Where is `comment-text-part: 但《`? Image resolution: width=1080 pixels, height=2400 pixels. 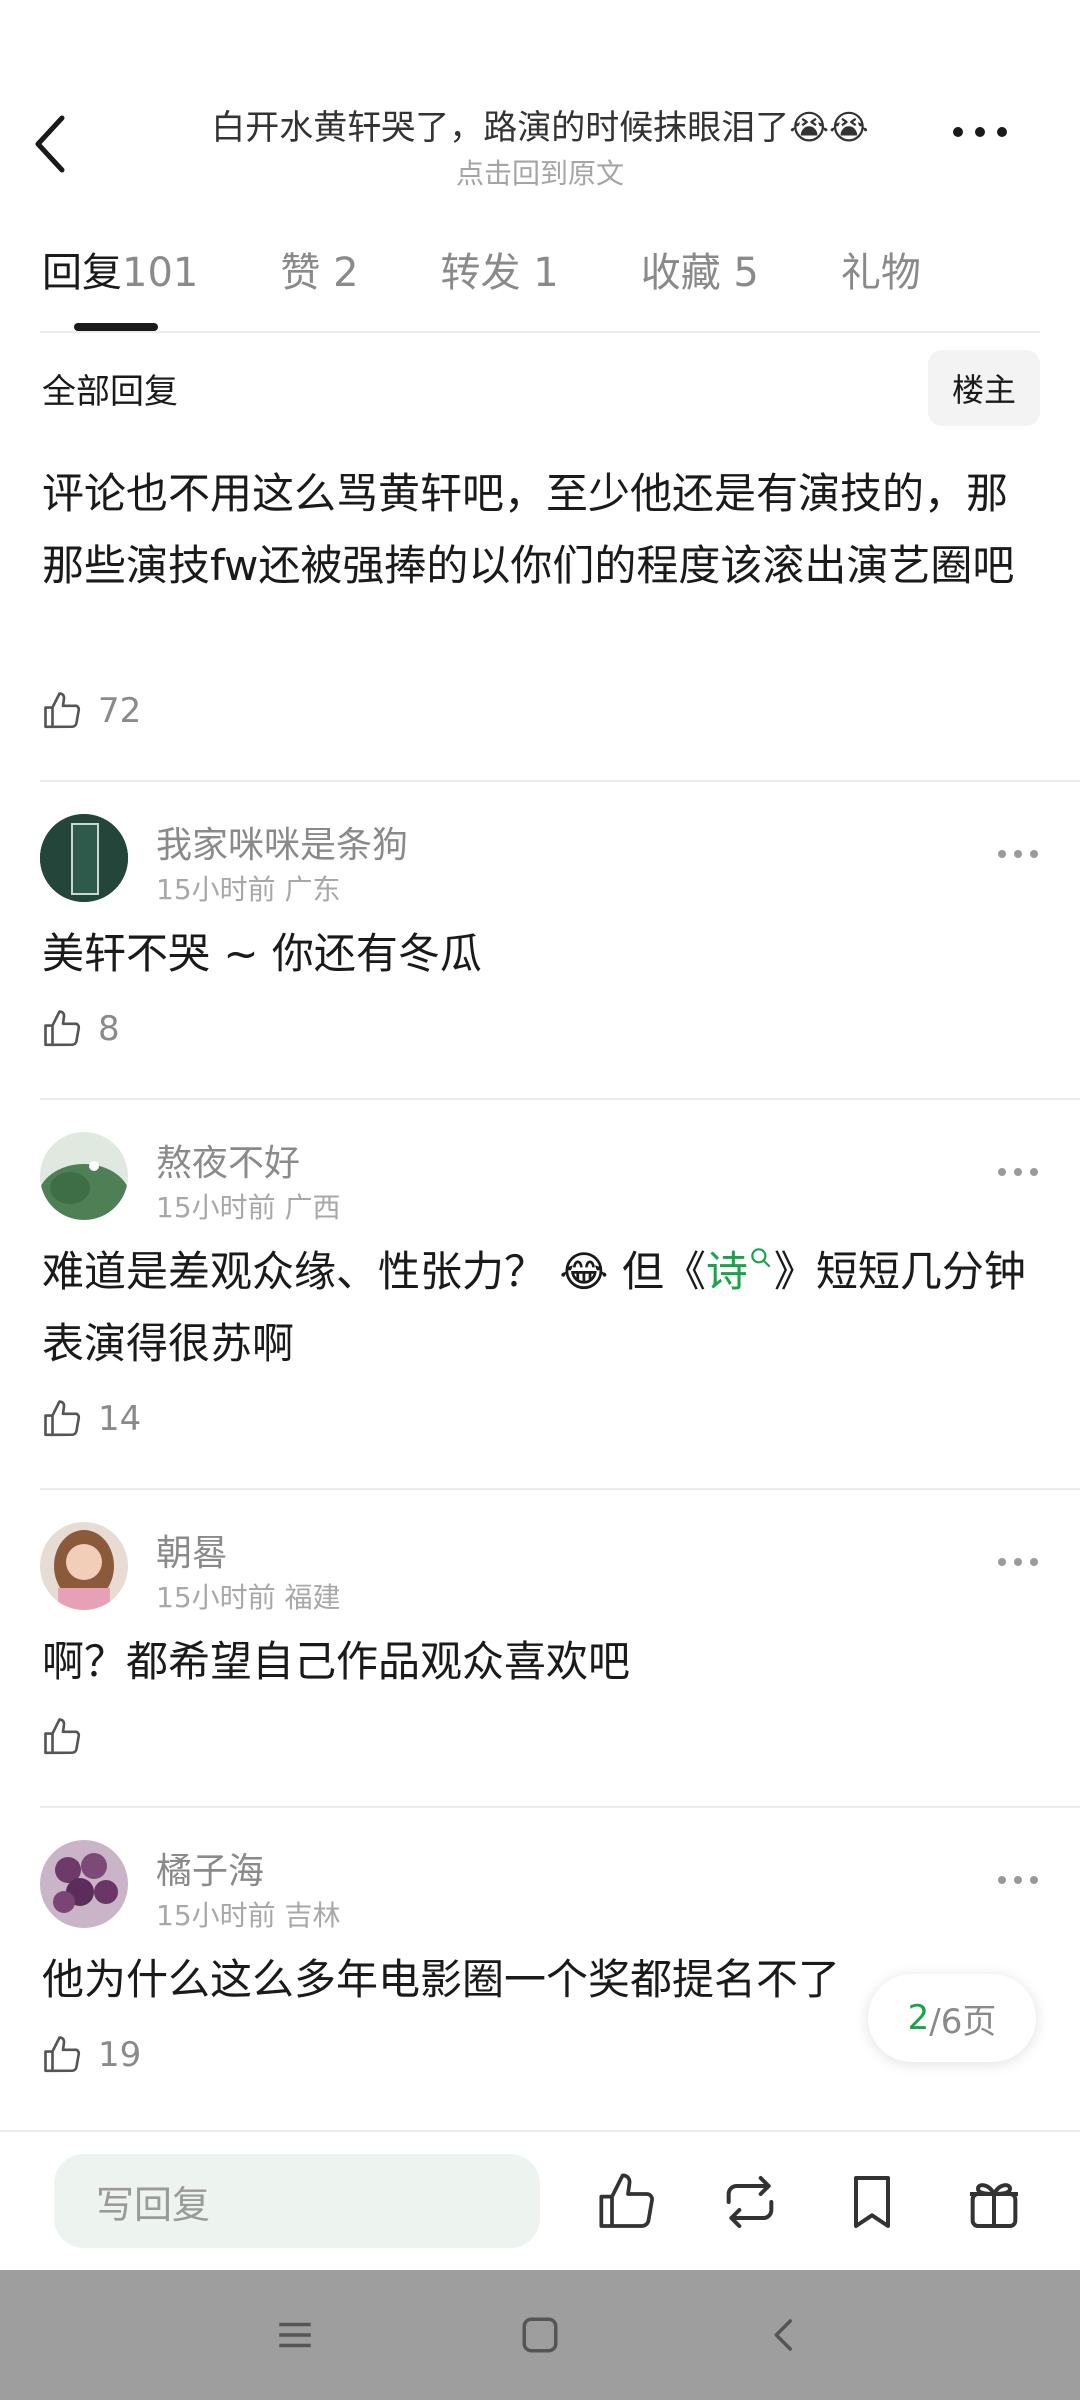
comment-text-part: 但《 is located at coordinates (663, 1271).